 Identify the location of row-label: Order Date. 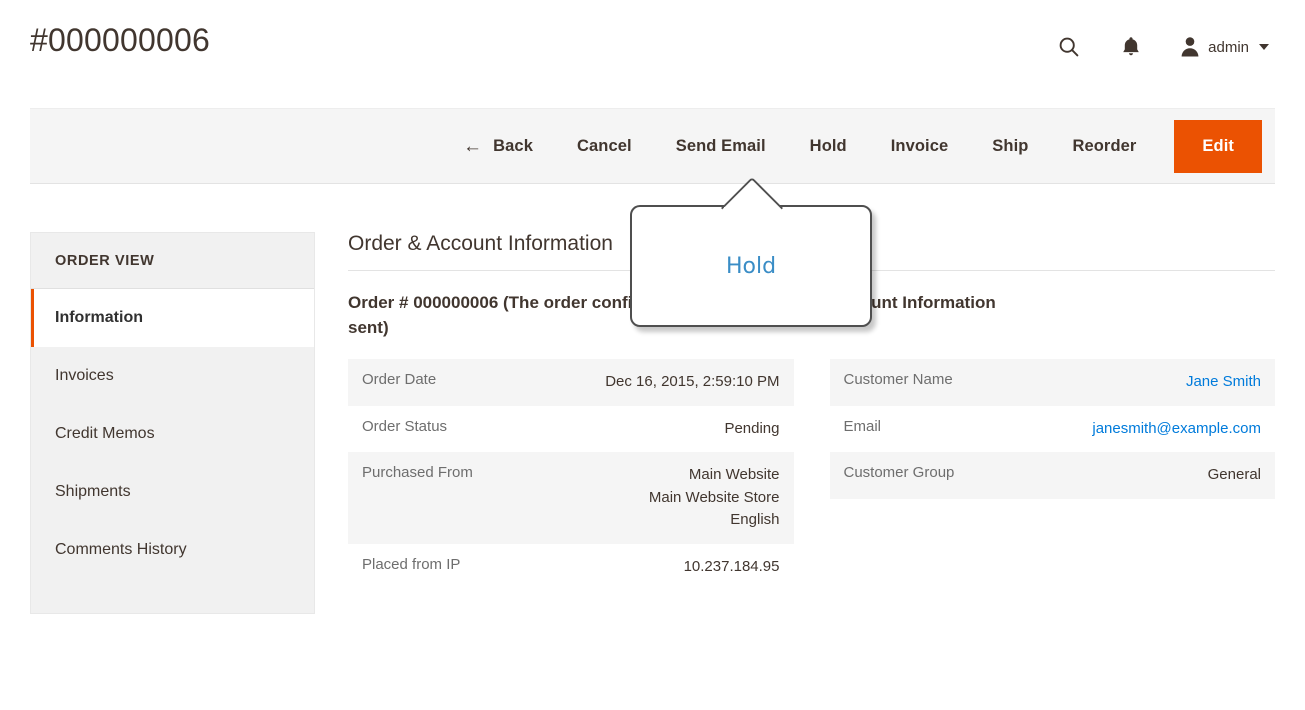
(437, 382).